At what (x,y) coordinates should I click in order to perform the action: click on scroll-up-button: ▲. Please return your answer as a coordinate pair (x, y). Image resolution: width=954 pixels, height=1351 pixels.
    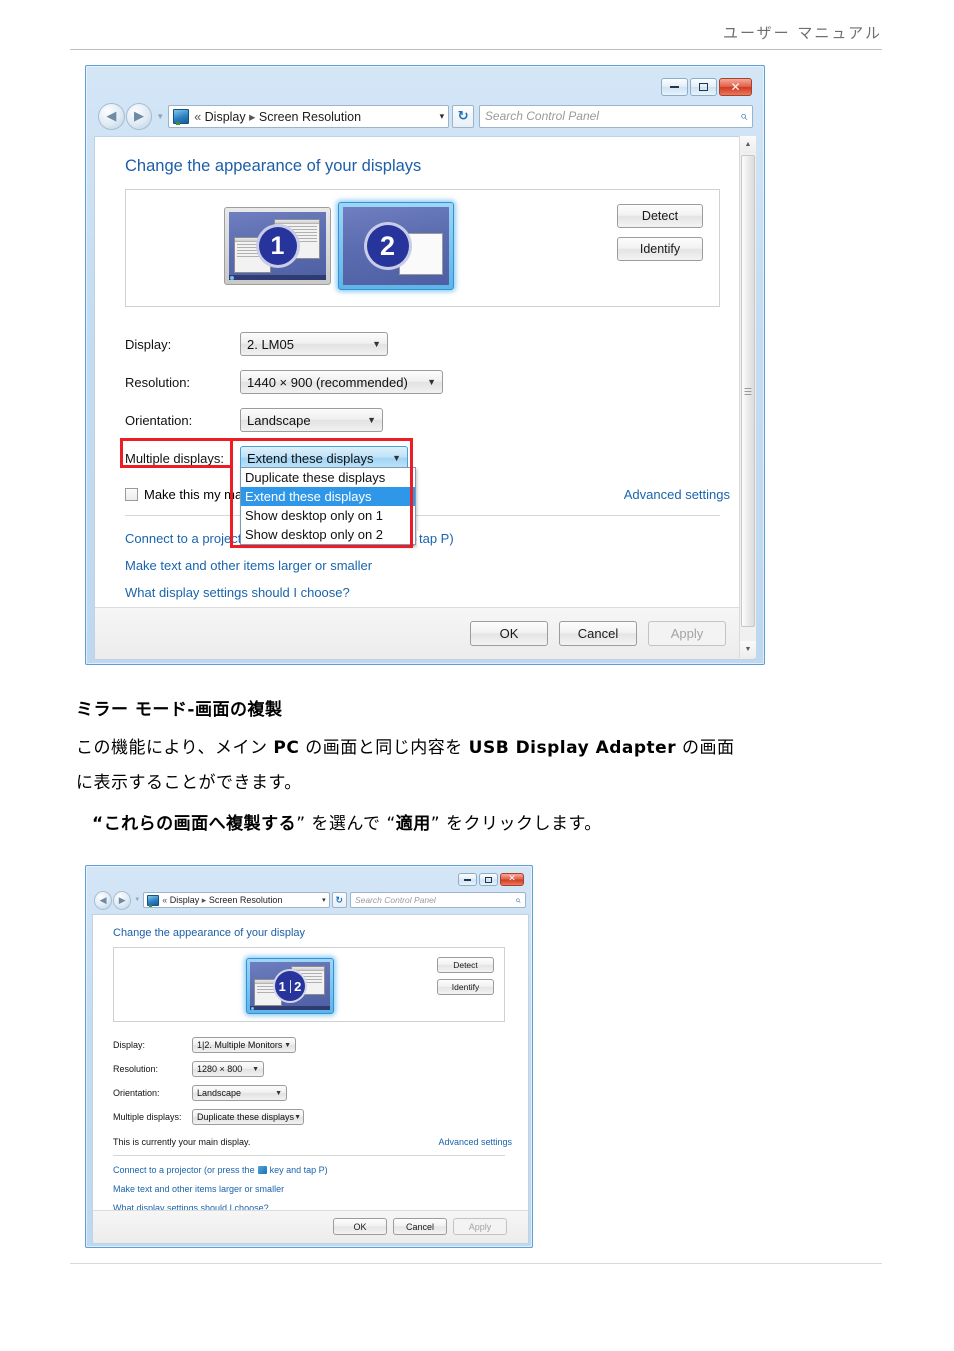
    Looking at the image, I should click on (748, 144).